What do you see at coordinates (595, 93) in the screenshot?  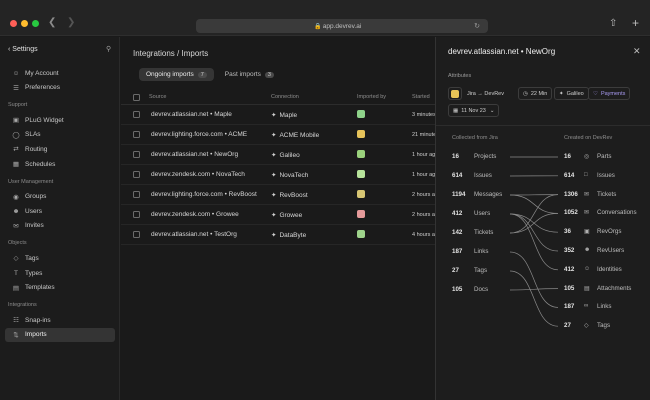 I see `heart-icon: ♡` at bounding box center [595, 93].